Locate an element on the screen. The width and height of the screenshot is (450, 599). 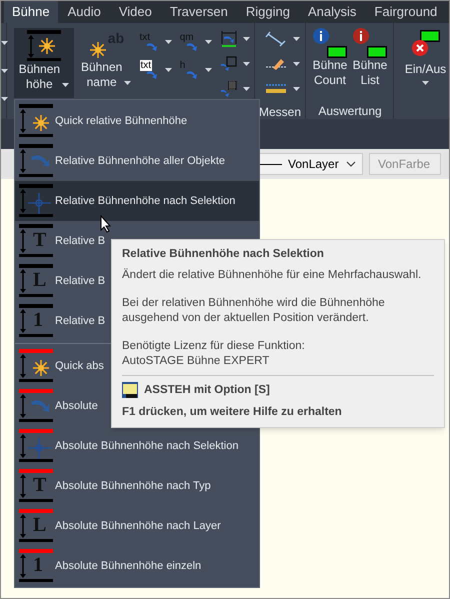
tooltip-description: Bei der relativen Bühnenhöhe wird die Bühnenhöhe ausgehend von der aktuellen Position verändert. is located at coordinates (254, 311).